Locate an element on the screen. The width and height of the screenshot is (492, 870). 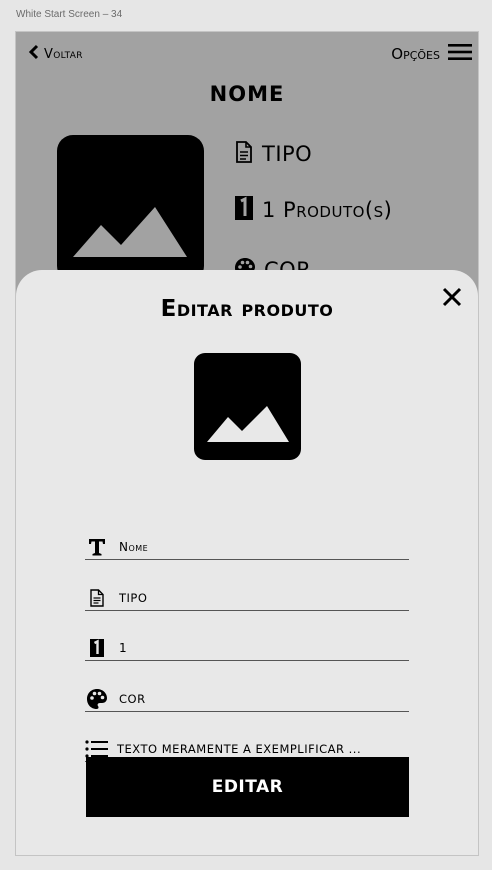
product-type-row: TIPO is located at coordinates (273, 154).